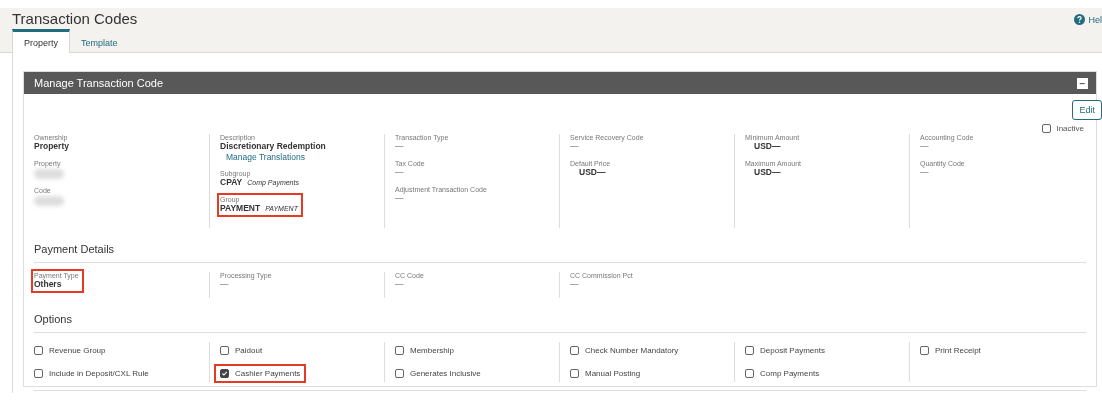  Describe the element at coordinates (51, 146) in the screenshot. I see `field-value: Property` at that location.